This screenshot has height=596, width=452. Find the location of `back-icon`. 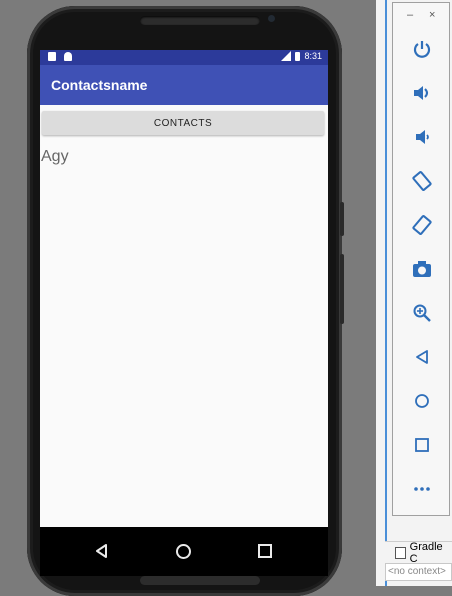

back-icon is located at coordinates (422, 357).